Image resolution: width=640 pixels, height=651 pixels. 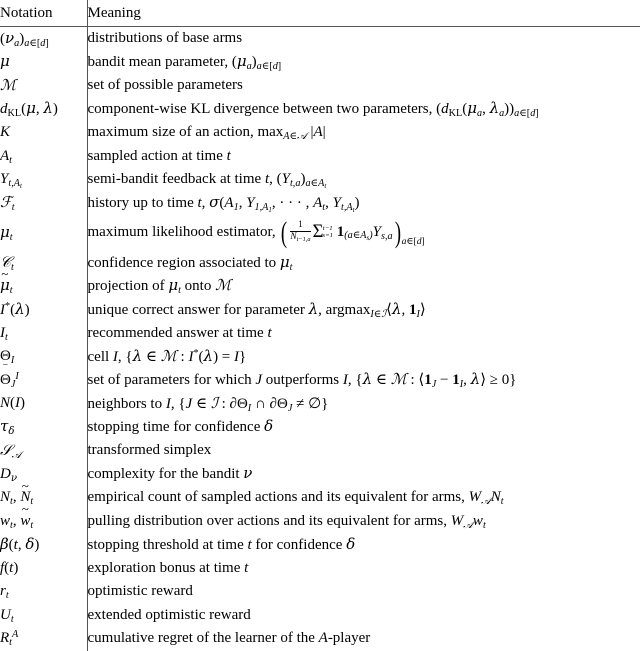 What do you see at coordinates (44, 615) in the screenshot?
I see `notation-cell: Ut` at bounding box center [44, 615].